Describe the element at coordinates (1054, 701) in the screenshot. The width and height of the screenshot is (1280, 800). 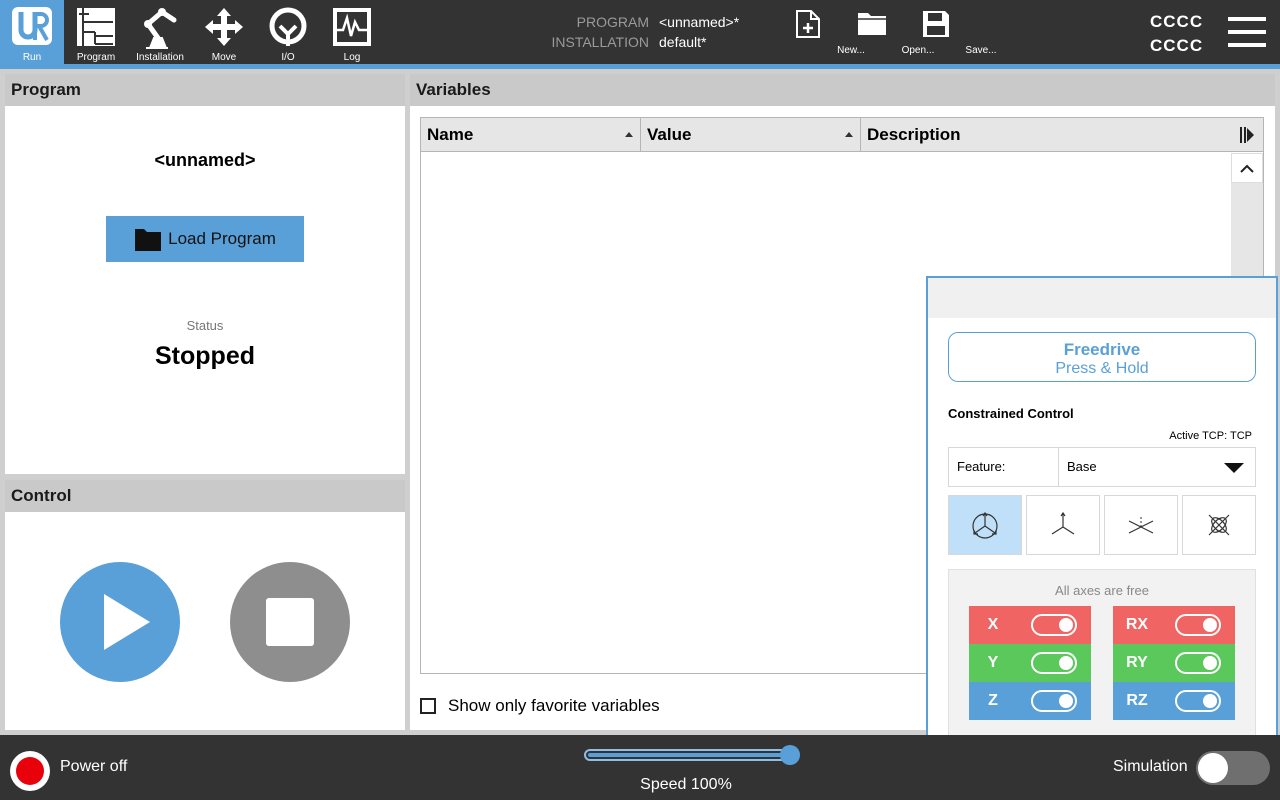
I see `axis-z-switch` at that location.